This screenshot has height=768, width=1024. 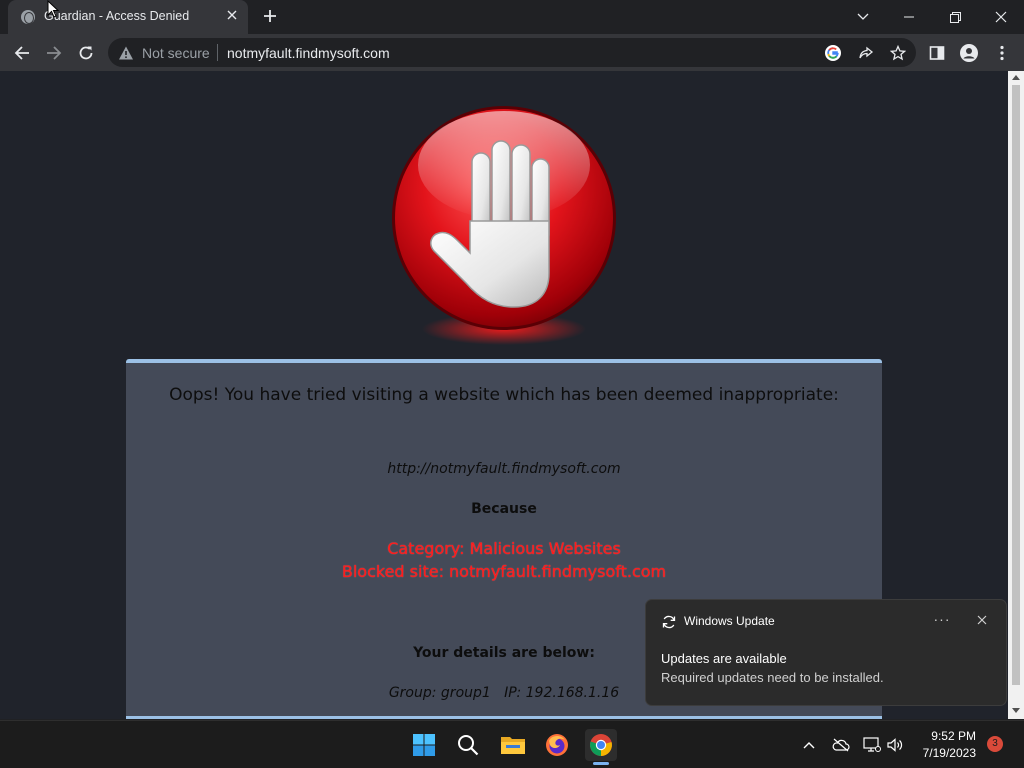 I want to click on share-icon, so click(x=866, y=53).